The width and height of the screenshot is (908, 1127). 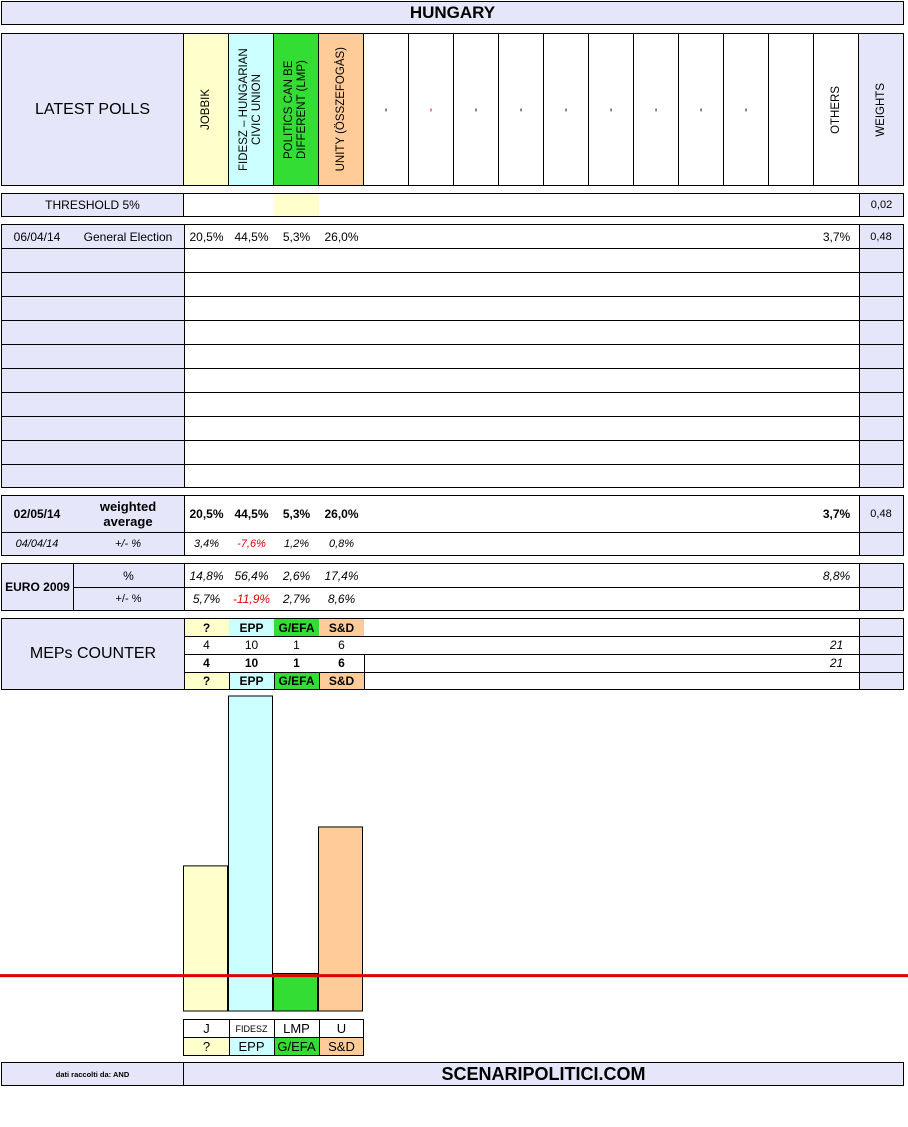 I want to click on threshold-highlight, so click(x=296, y=205).